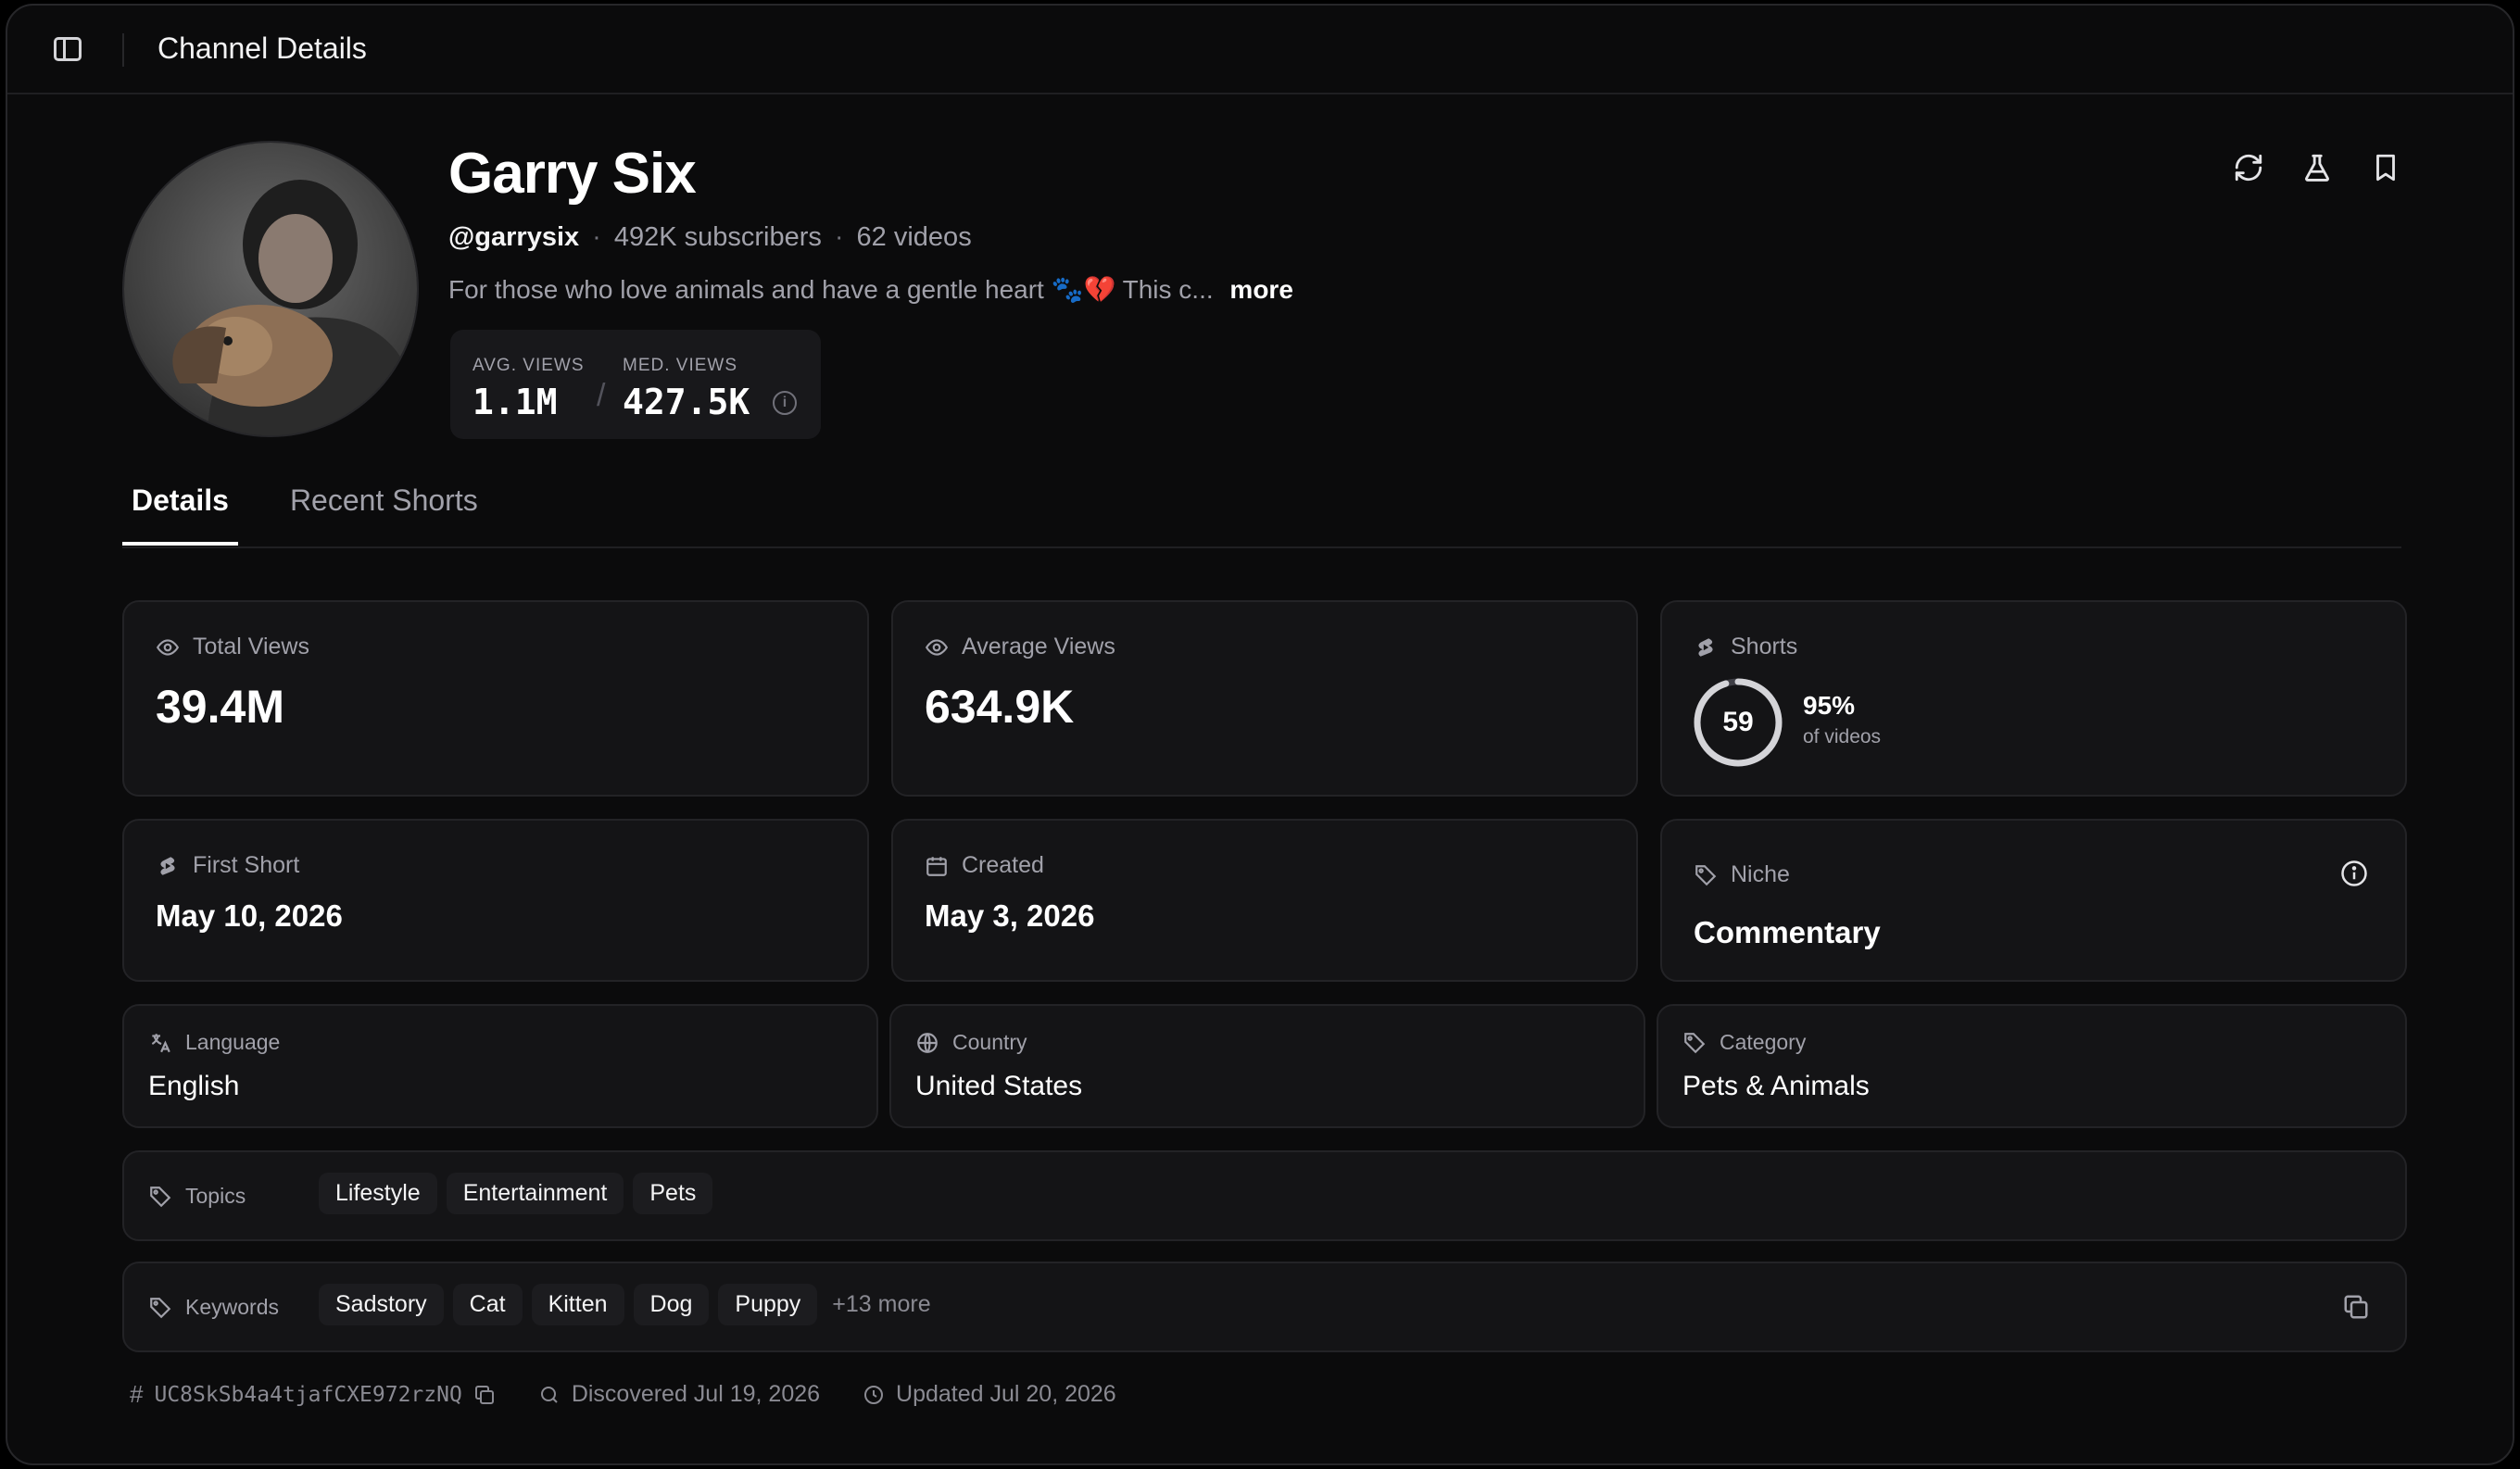 The height and width of the screenshot is (1469, 2520). I want to click on search-icon, so click(549, 1394).